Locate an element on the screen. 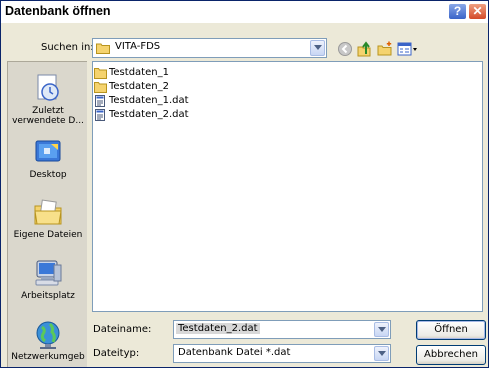 The width and height of the screenshot is (489, 368). list-item: Testdaten_1.dat is located at coordinates (141, 100).